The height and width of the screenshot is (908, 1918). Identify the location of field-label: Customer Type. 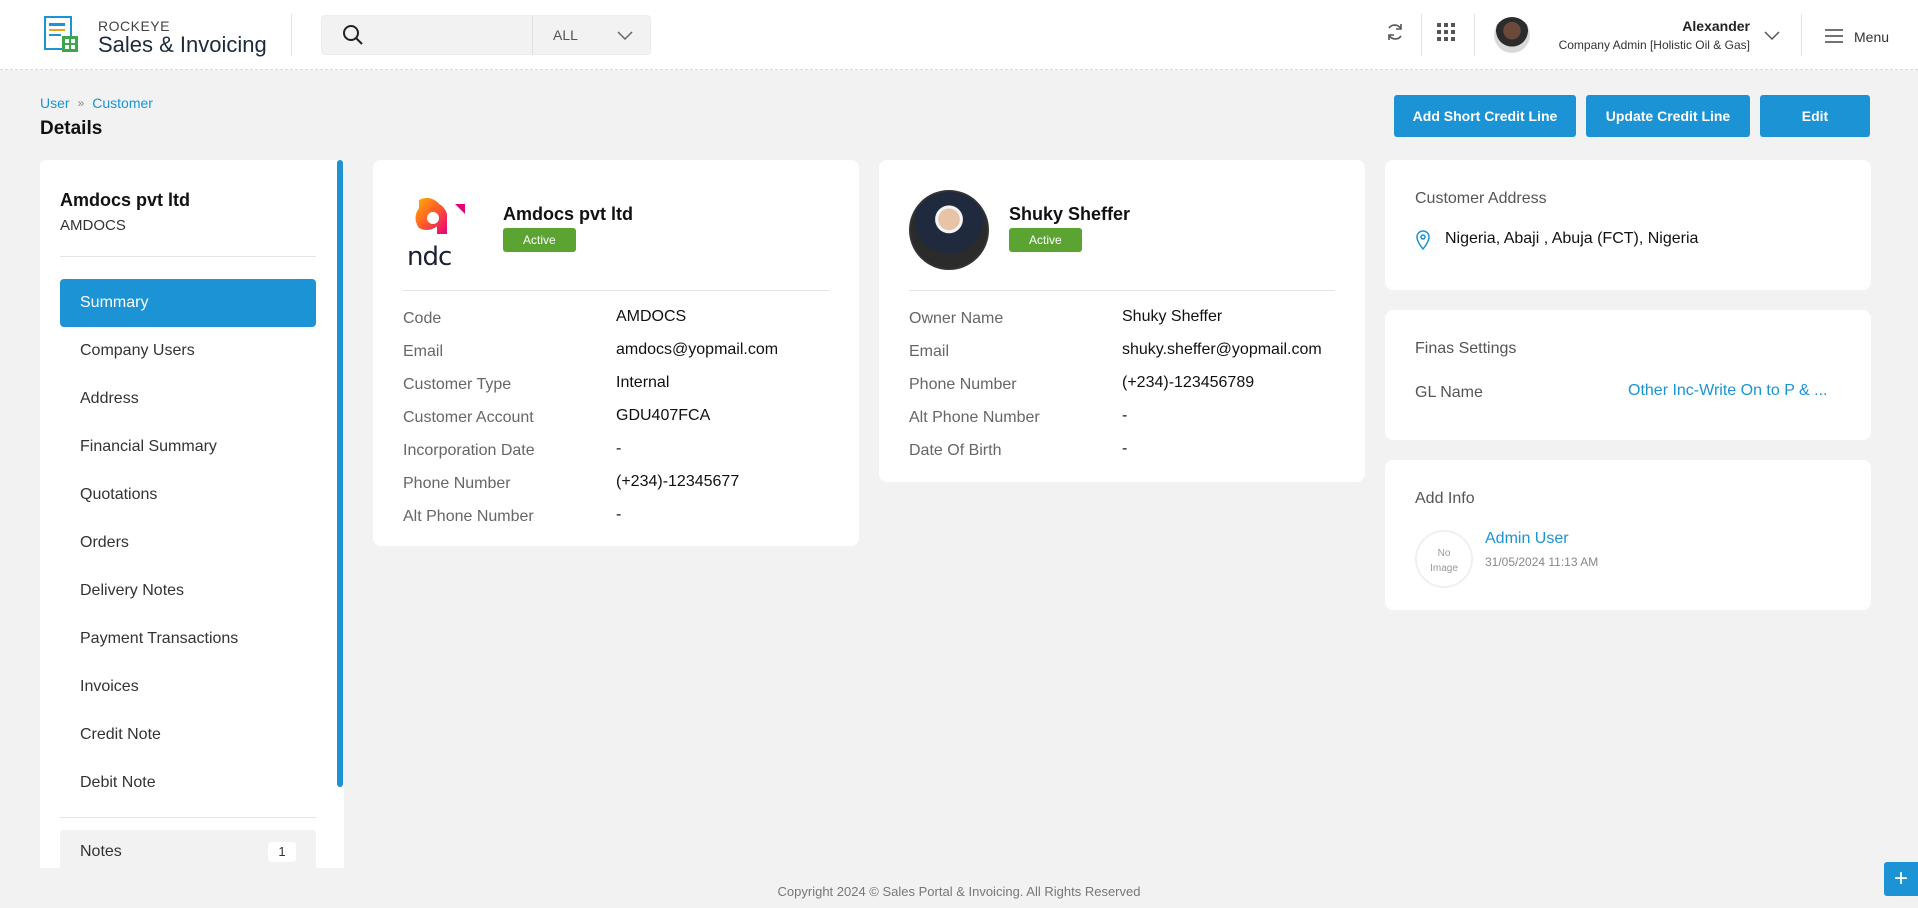
(457, 384).